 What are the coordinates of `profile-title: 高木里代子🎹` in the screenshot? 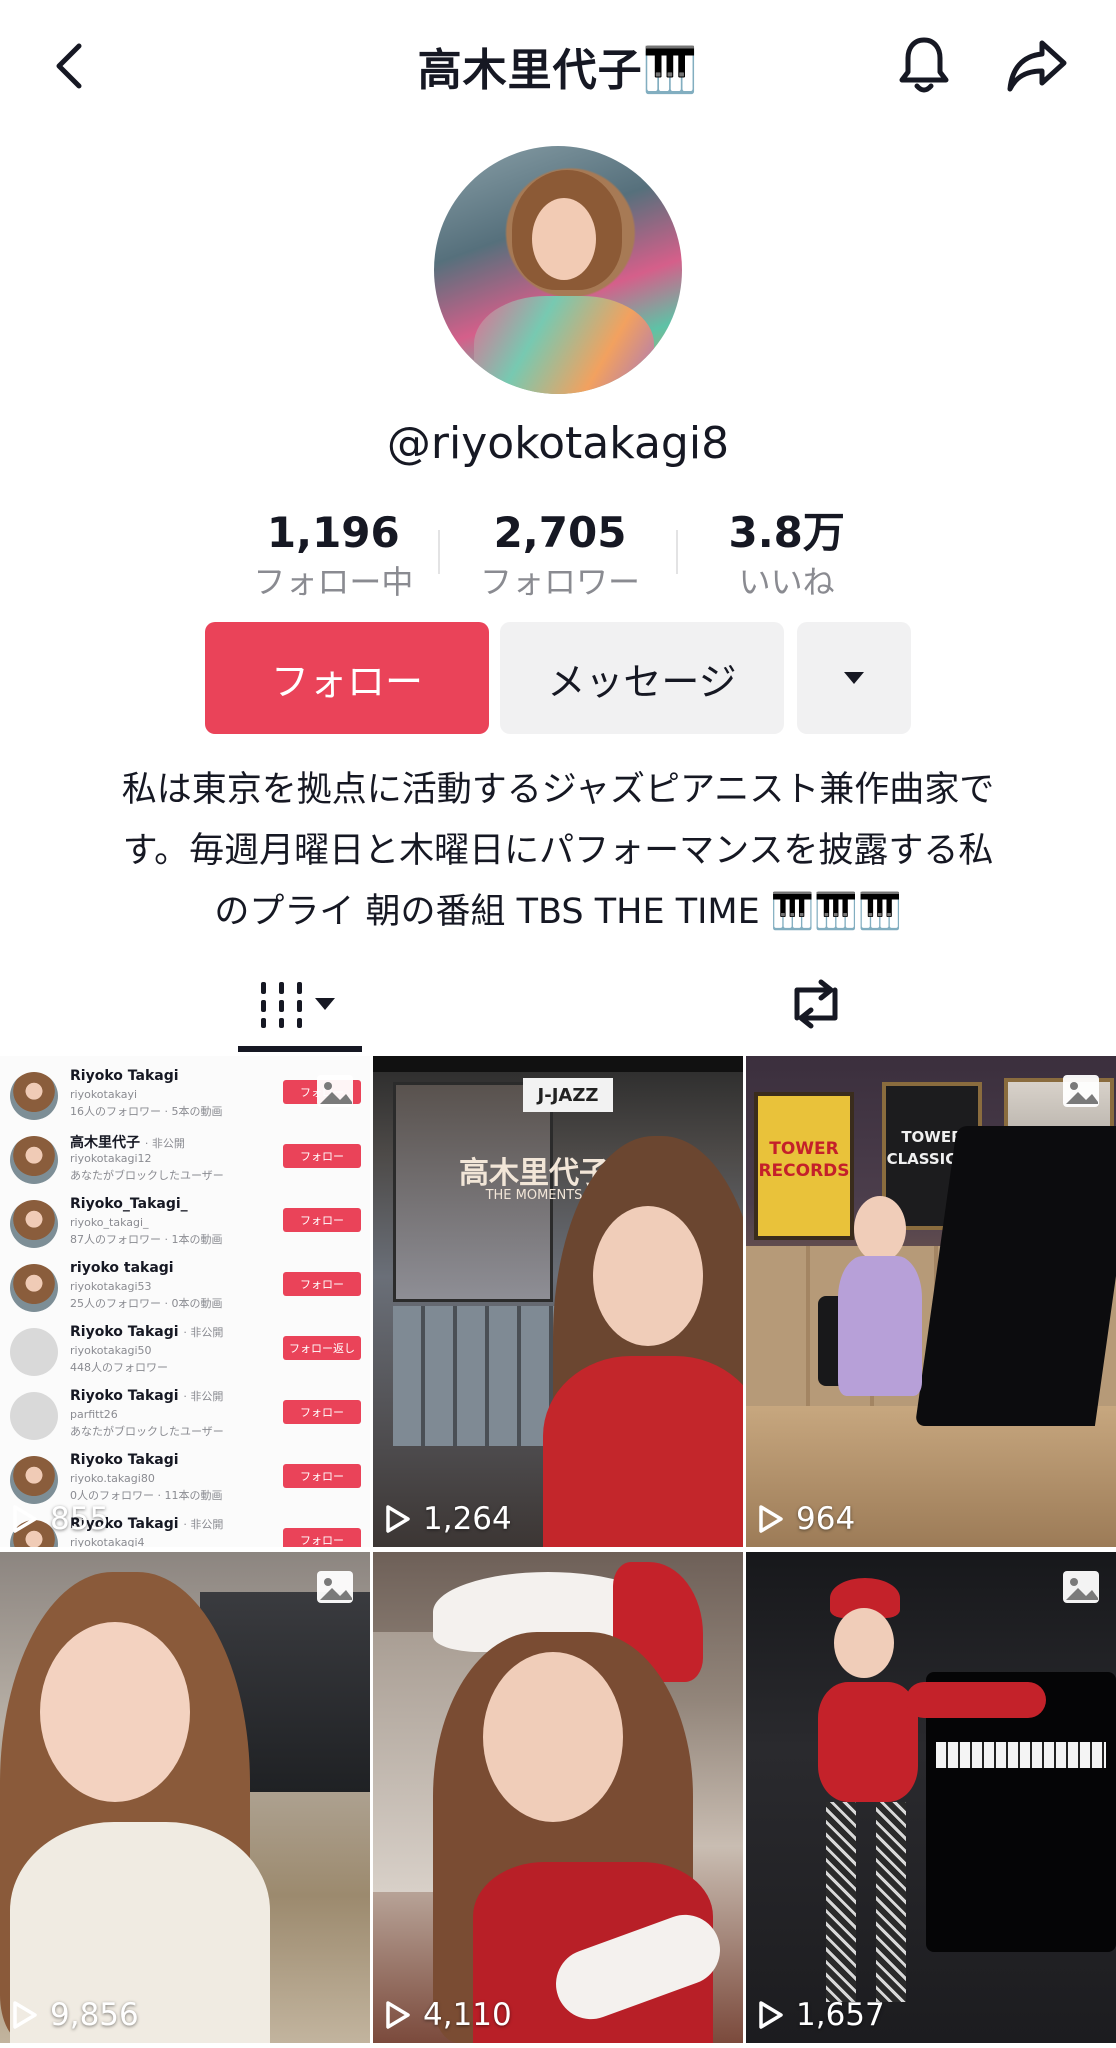 It's located at (558, 70).